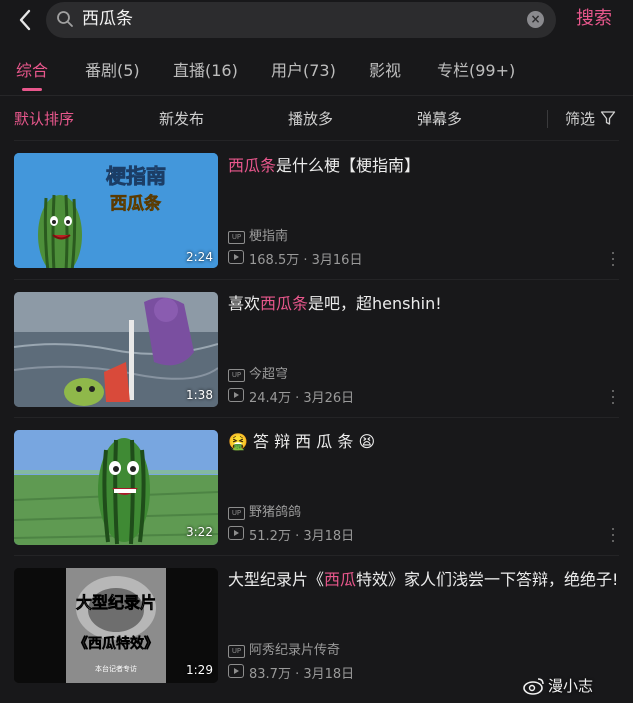 The image size is (633, 703). What do you see at coordinates (608, 118) in the screenshot?
I see `filter-funnel-icon` at bounding box center [608, 118].